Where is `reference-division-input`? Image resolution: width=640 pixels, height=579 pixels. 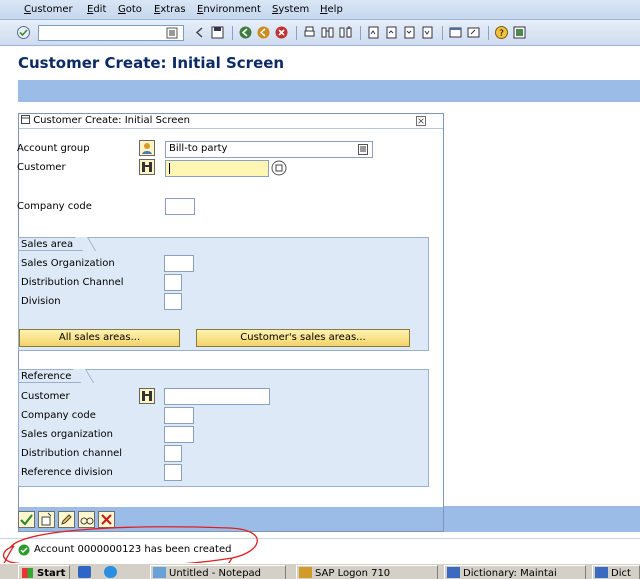
reference-division-input is located at coordinates (173, 472).